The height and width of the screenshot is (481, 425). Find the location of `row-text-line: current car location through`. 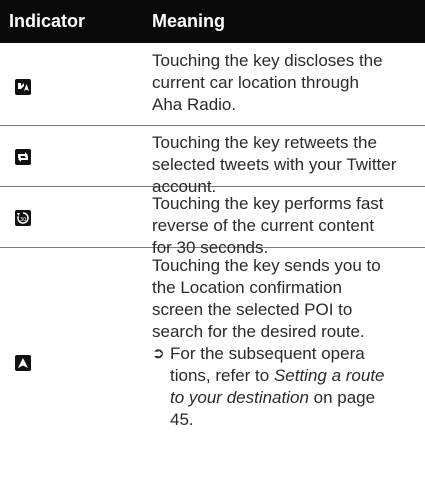

row-text-line: current car location through is located at coordinates (255, 82).